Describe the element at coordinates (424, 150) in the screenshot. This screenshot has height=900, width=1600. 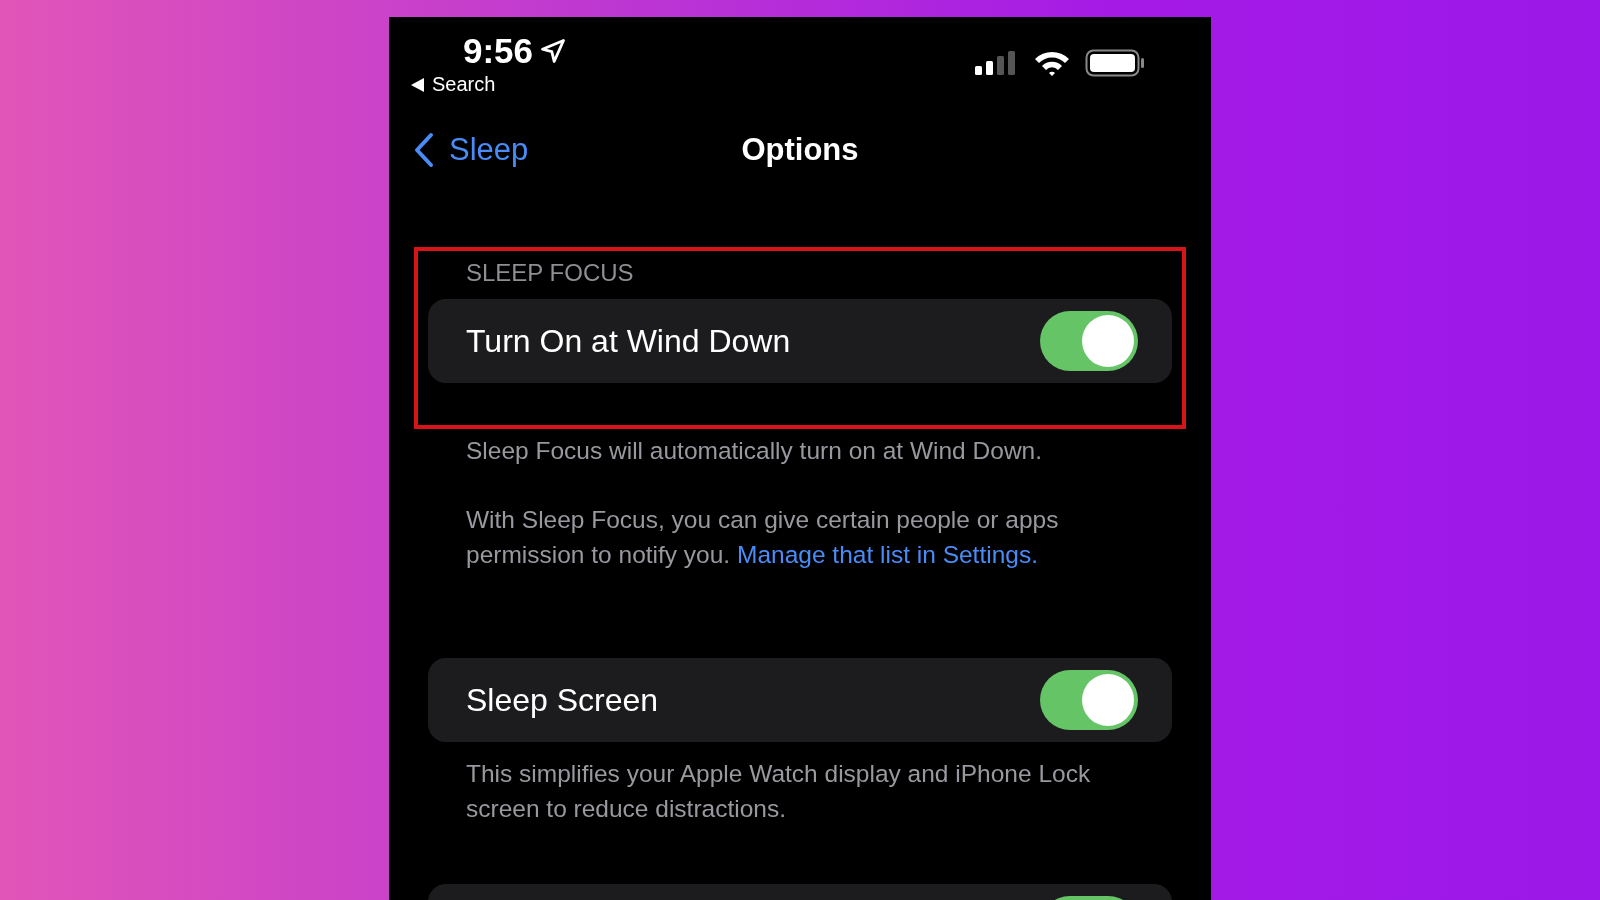
I see `chevron-left-icon` at that location.